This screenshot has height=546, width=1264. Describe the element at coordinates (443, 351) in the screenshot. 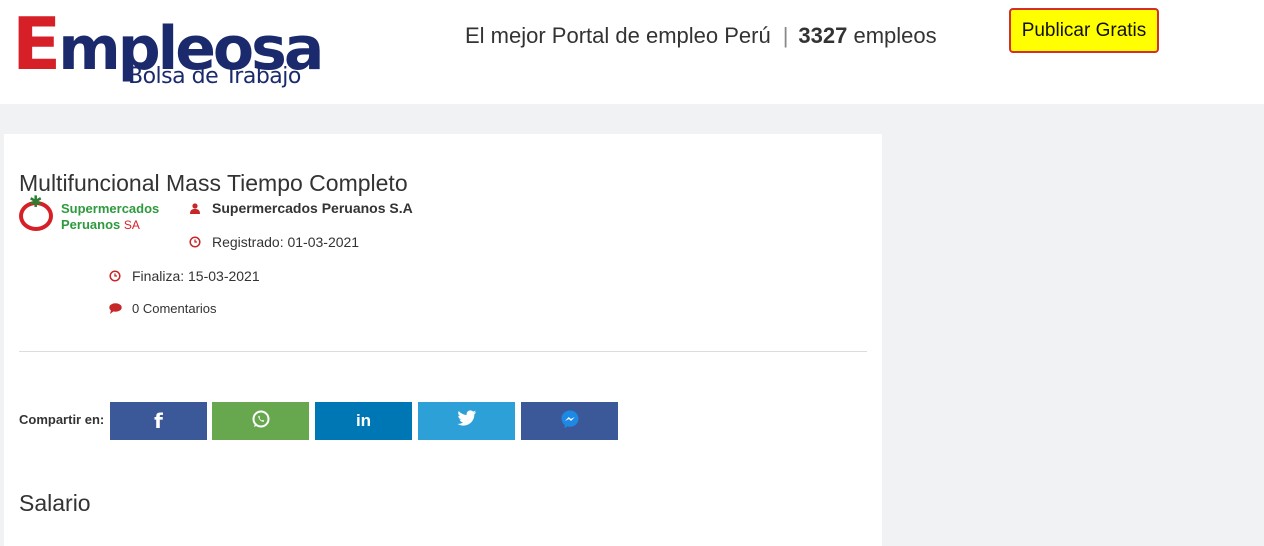

I see `divider` at that location.